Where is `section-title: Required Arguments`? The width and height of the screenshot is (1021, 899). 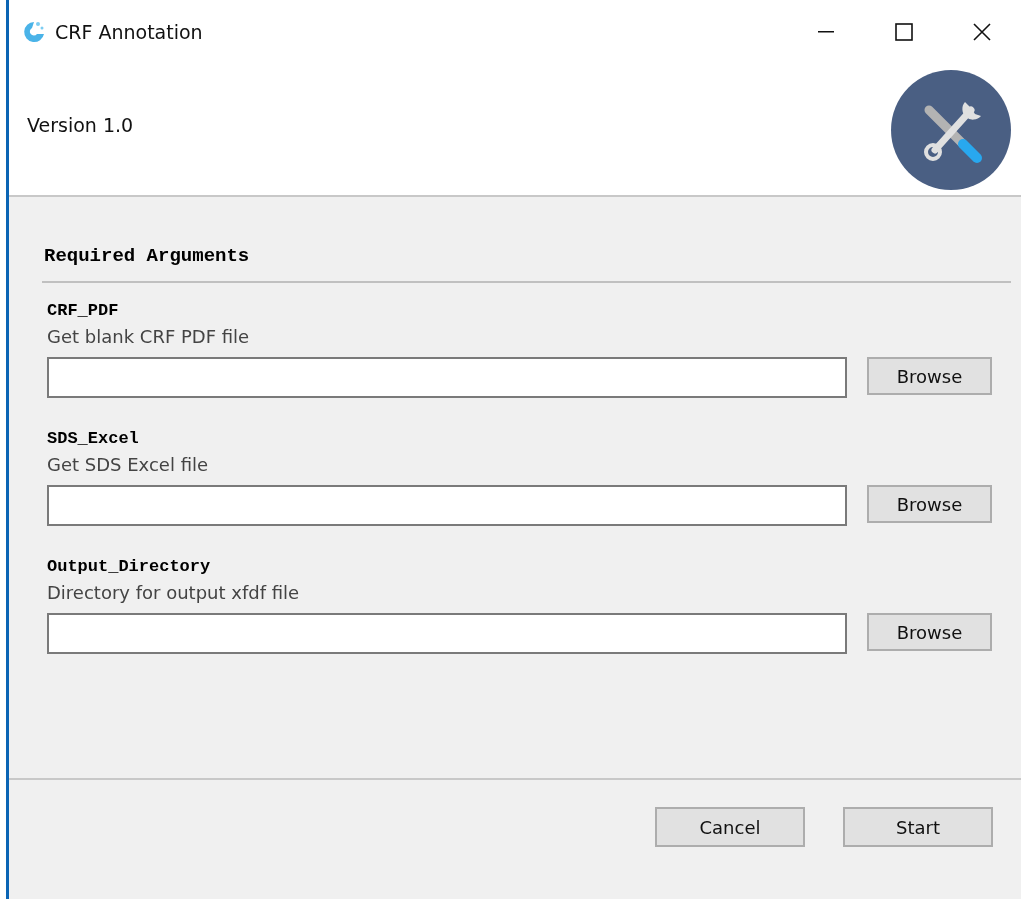
section-title: Required Arguments is located at coordinates (147, 256).